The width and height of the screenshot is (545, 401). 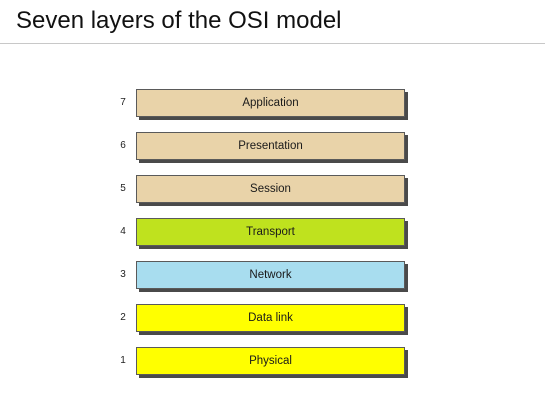 What do you see at coordinates (270, 103) in the screenshot?
I see `layer-box-application: Application` at bounding box center [270, 103].